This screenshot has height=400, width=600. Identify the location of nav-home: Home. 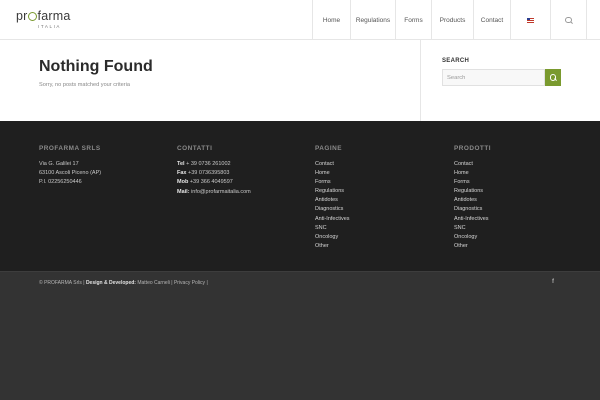
(331, 20).